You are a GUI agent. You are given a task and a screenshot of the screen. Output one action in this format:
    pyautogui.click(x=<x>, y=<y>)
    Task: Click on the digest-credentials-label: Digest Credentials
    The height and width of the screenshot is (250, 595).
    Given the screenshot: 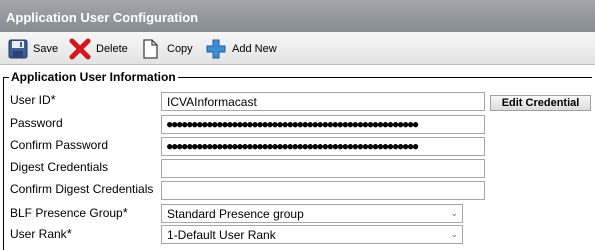 What is the action you would take?
    pyautogui.click(x=59, y=167)
    